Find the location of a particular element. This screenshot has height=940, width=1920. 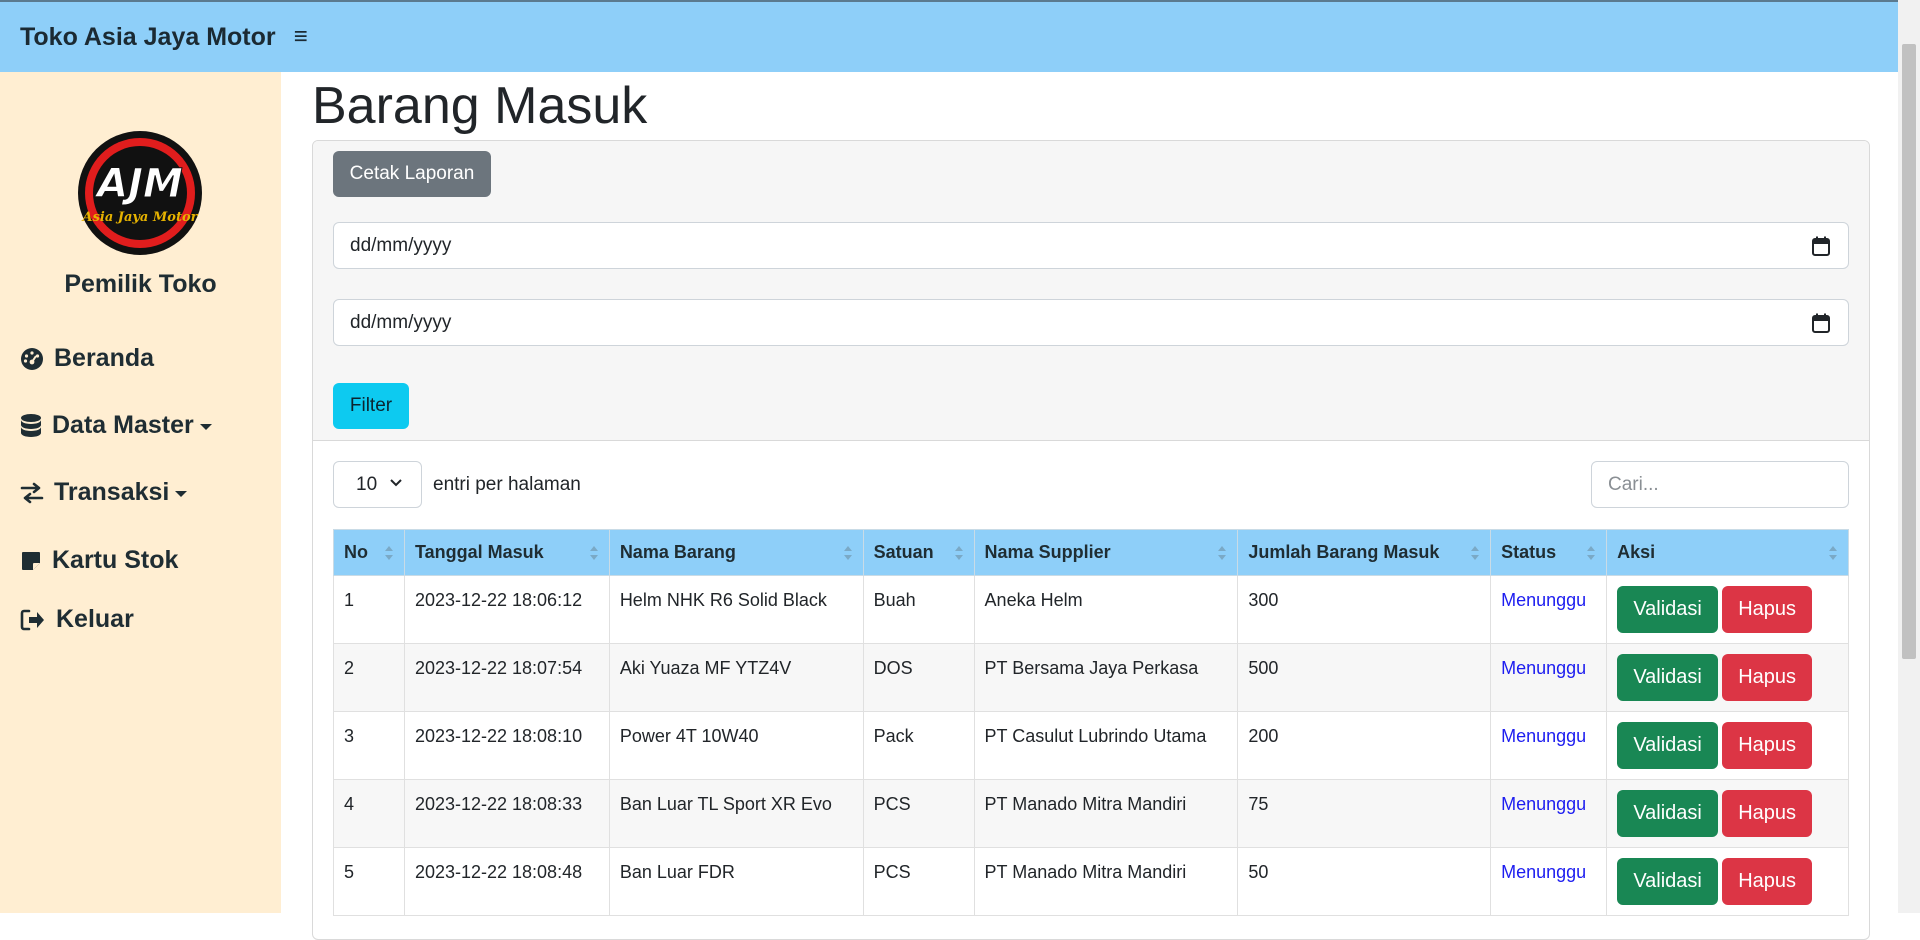

column-header-tanggal: Tanggal Masuk is located at coordinates (506, 552).